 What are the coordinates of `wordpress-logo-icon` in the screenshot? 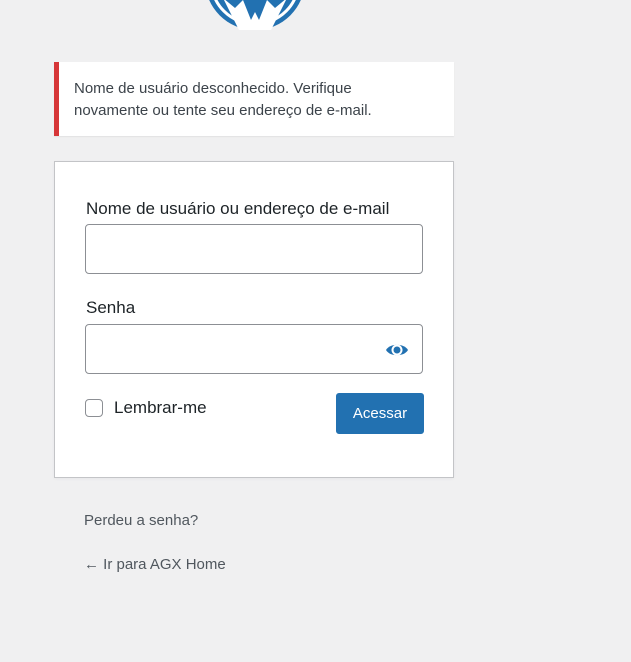 It's located at (255, 15).